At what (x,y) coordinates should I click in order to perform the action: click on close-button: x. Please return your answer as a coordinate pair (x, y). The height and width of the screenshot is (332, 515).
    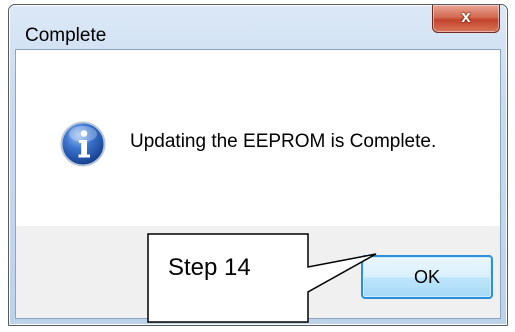
    Looking at the image, I should click on (466, 19).